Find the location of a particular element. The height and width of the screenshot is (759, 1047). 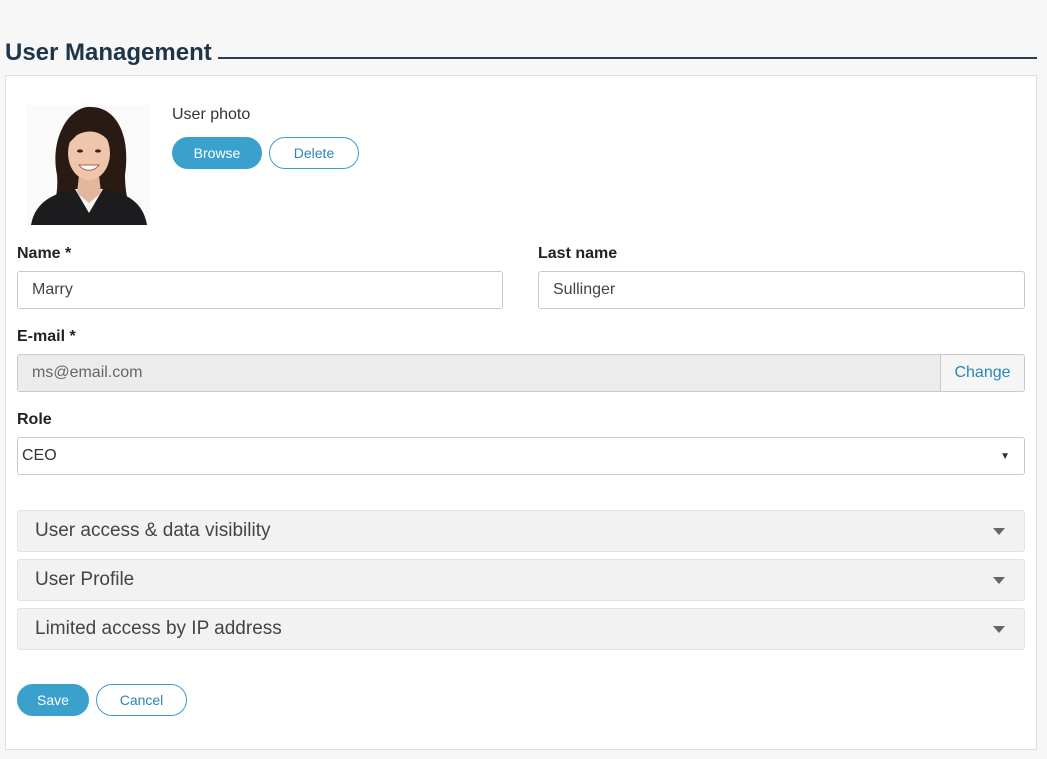

last-name-input: Sullinger is located at coordinates (781, 290).